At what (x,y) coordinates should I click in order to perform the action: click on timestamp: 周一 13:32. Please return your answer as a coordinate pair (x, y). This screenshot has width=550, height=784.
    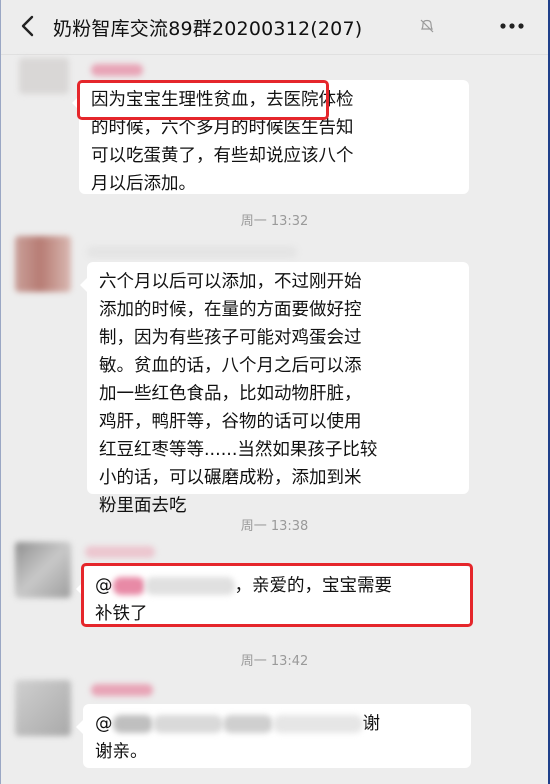
    Looking at the image, I should click on (274, 221).